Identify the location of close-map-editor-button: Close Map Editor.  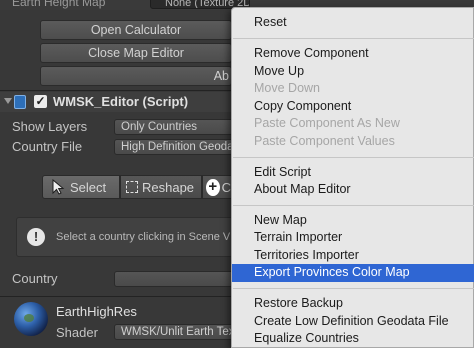
(136, 53).